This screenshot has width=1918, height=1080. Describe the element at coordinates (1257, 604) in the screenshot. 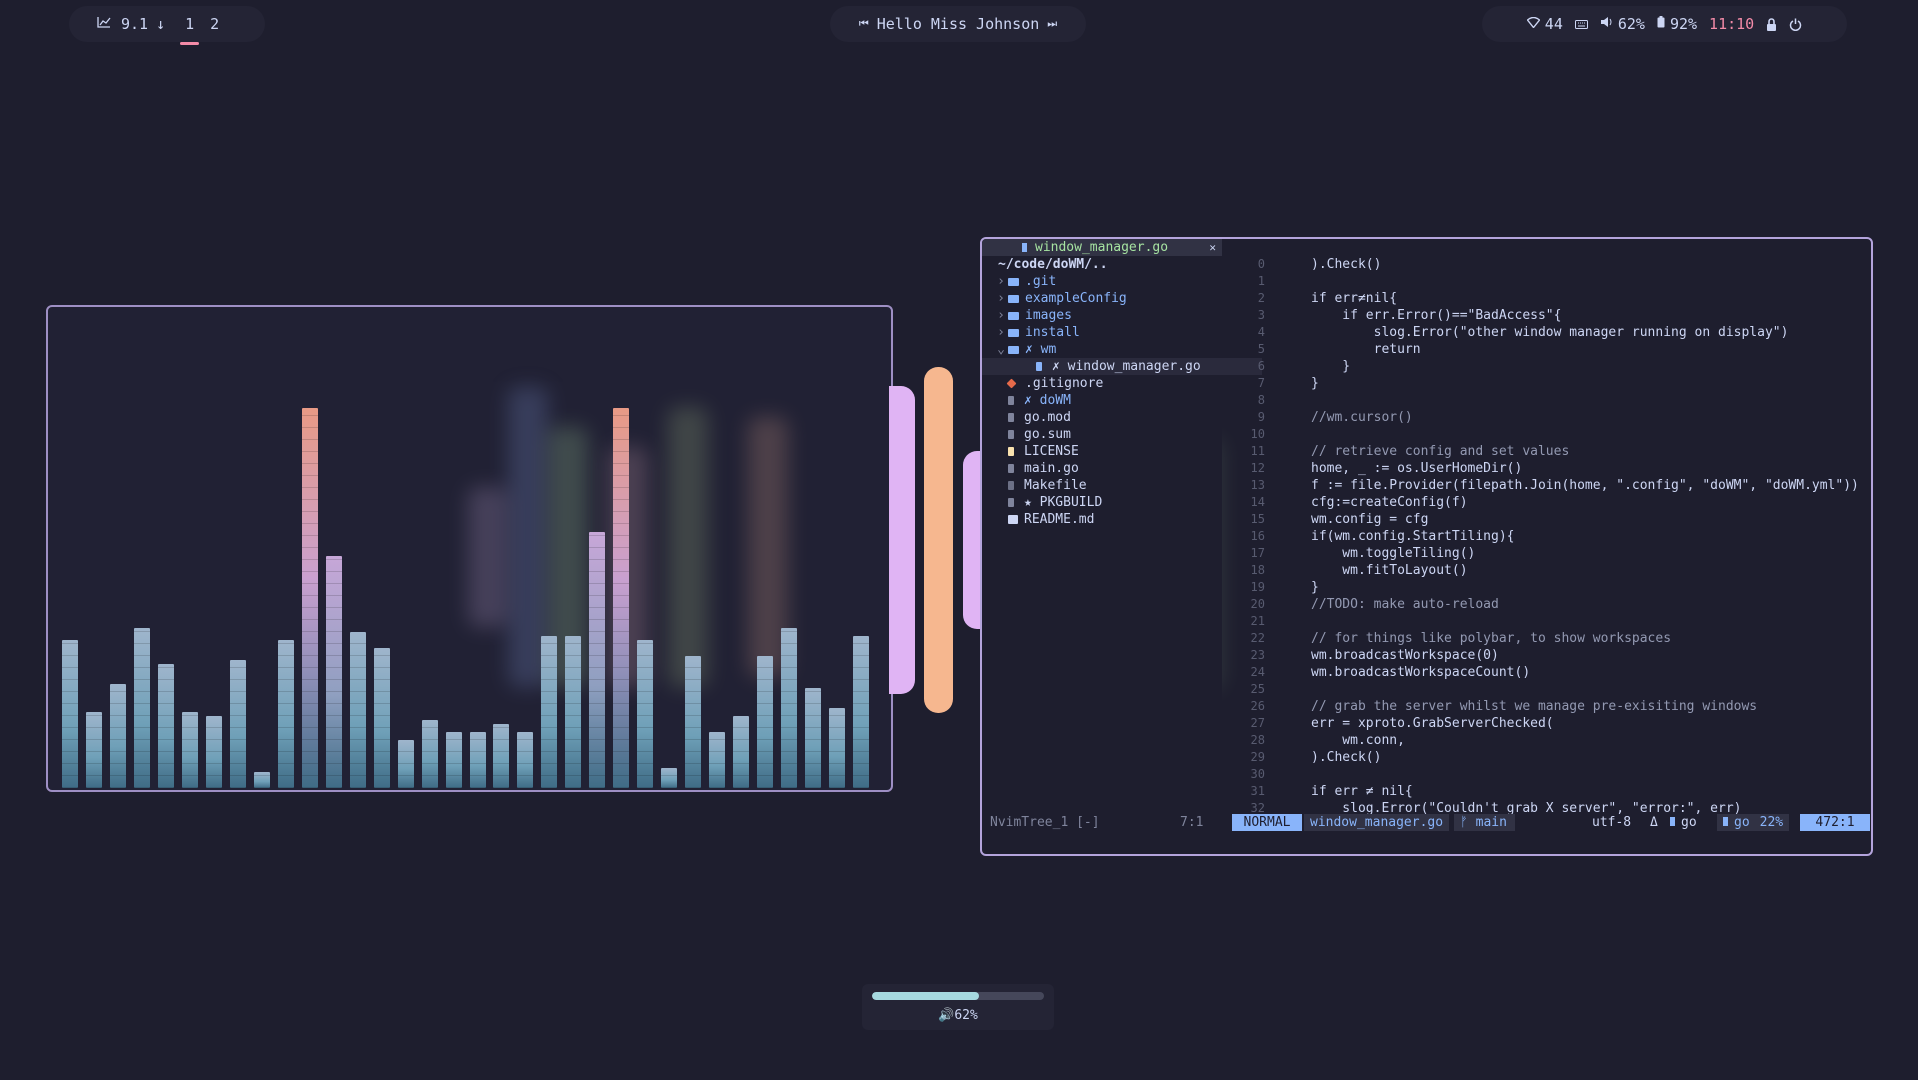

I see `line-number: 20` at that location.